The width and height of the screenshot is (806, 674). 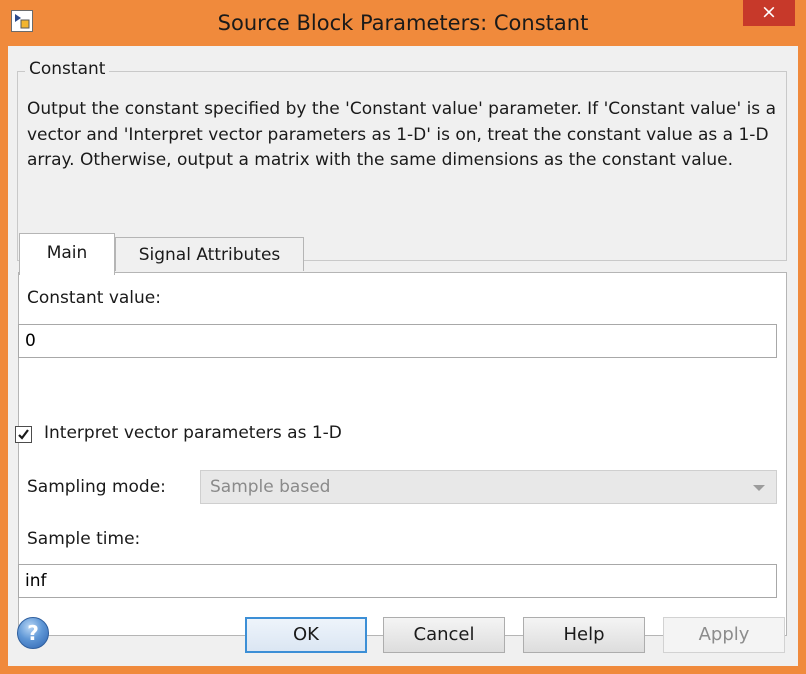 I want to click on help-button: Help, so click(x=584, y=635).